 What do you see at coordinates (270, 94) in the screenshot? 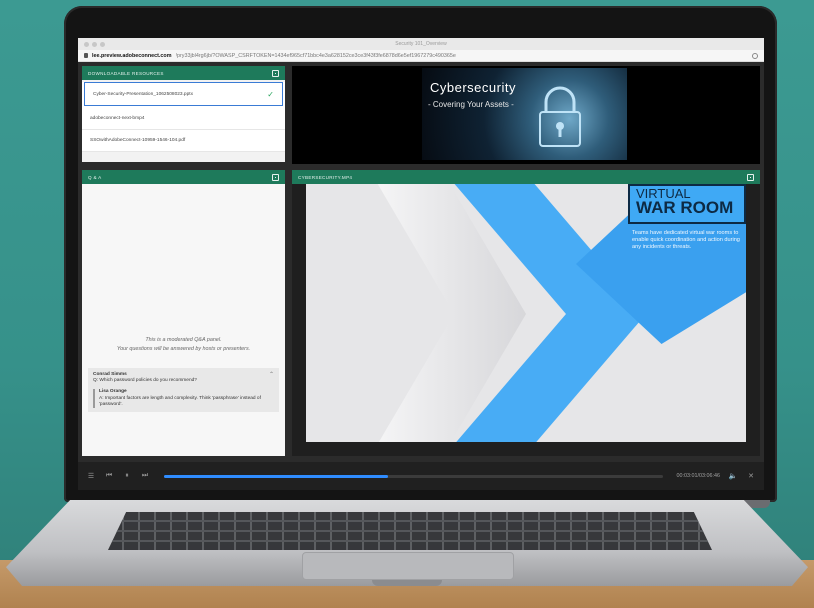
I see `check-icon: ✓` at bounding box center [270, 94].